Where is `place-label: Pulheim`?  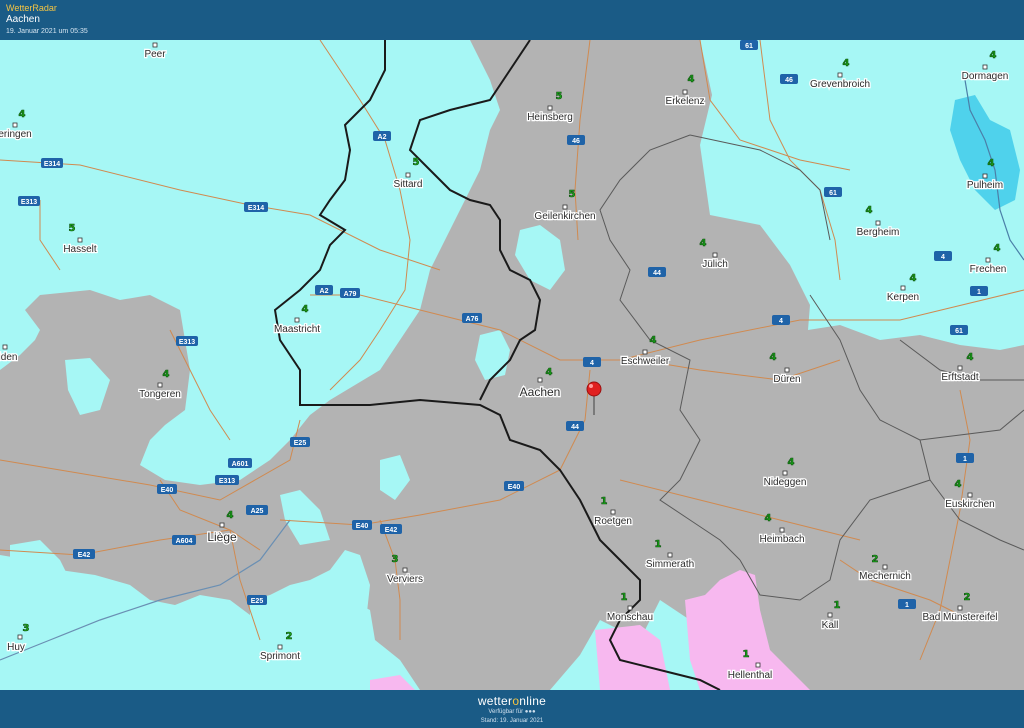
place-label: Pulheim is located at coordinates (985, 185).